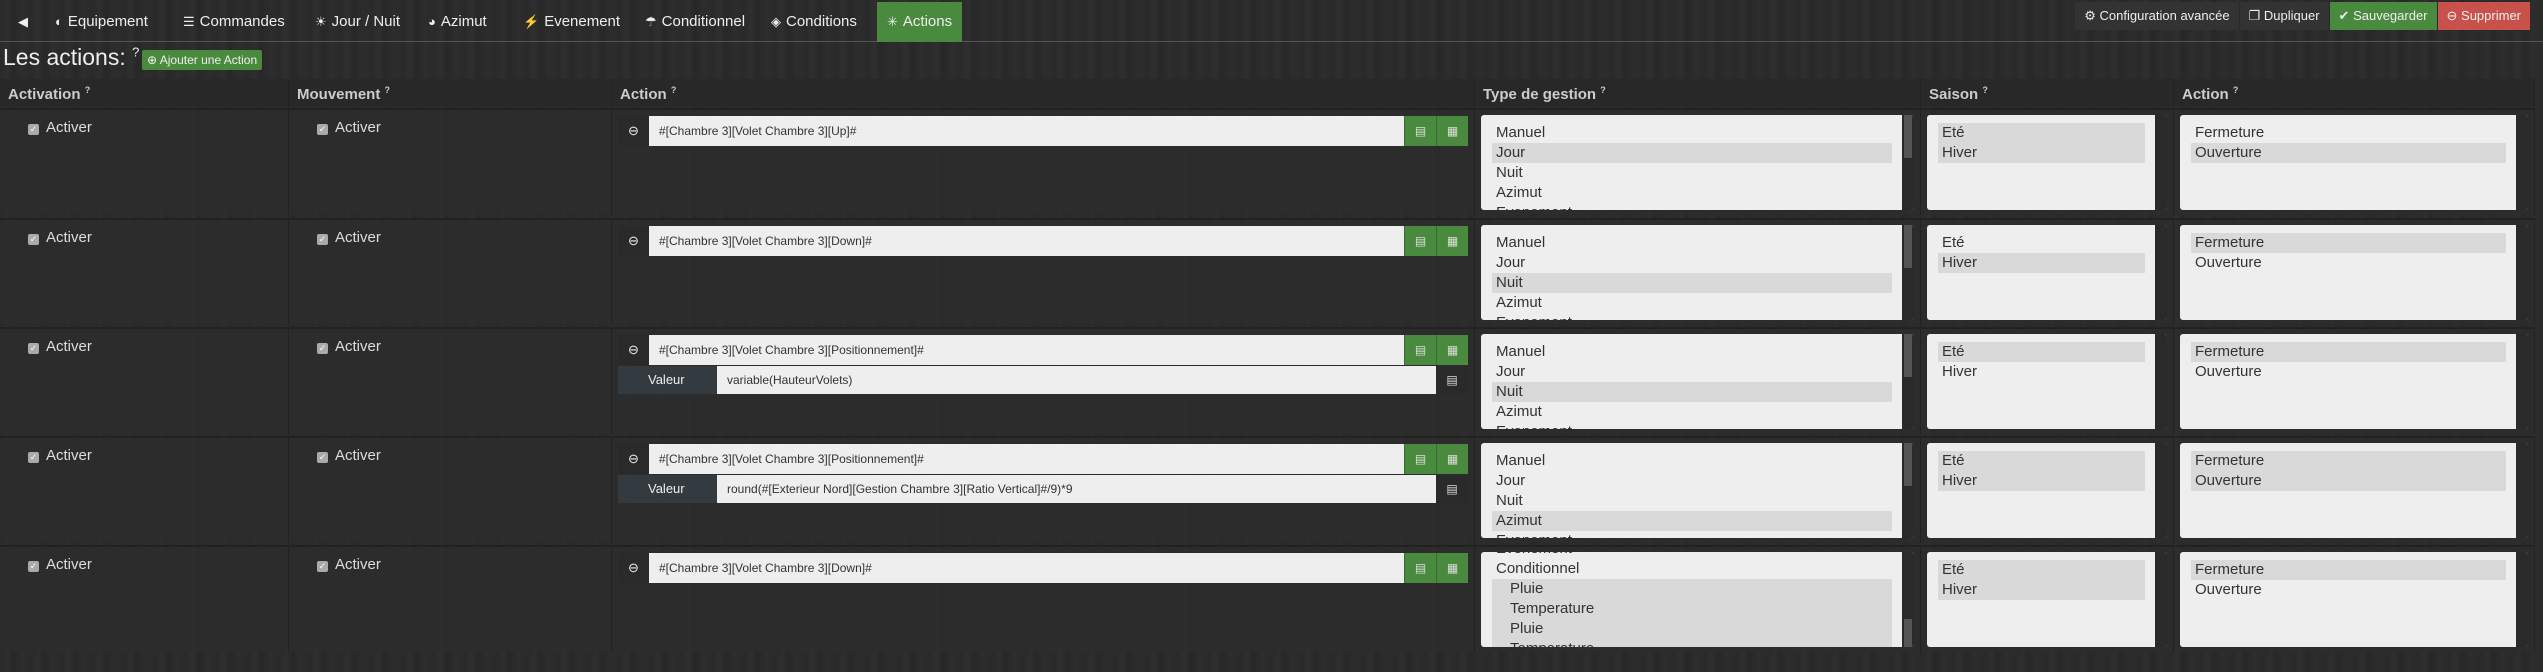  What do you see at coordinates (571, 22) in the screenshot?
I see `tab-evenement: ⚡ Evenement` at bounding box center [571, 22].